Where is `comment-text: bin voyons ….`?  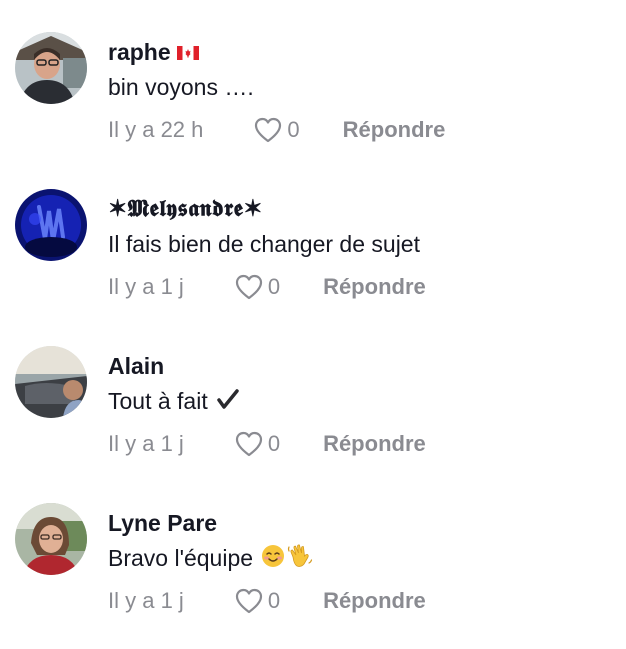
comment-text: bin voyons …. is located at coordinates (181, 87).